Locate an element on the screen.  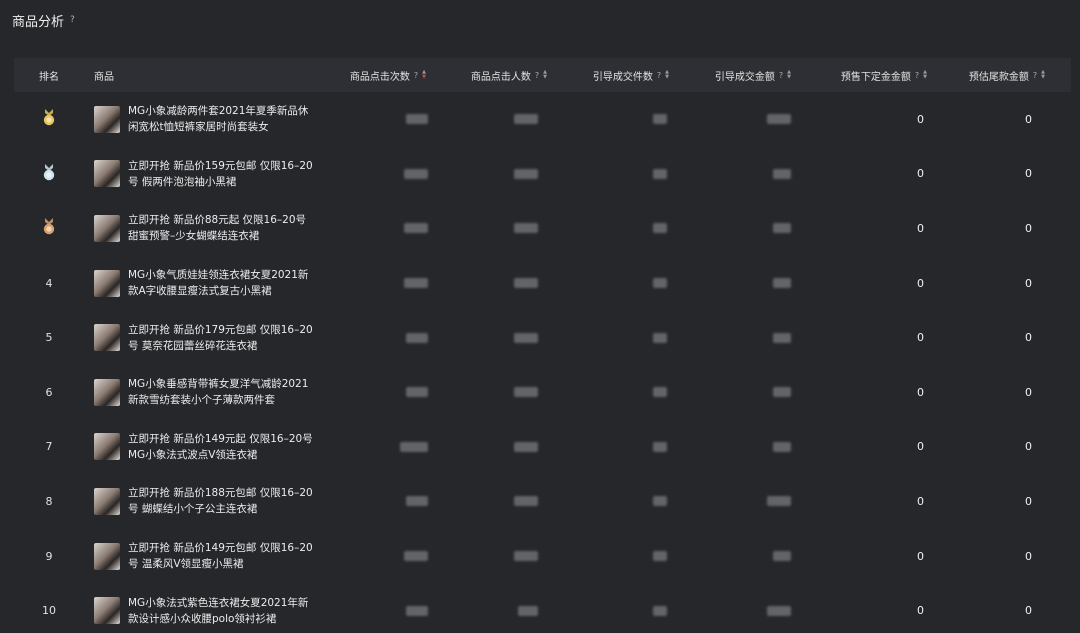
table-row: MG小象减龄两件套2021年夏季新品休闲宽松t恤短裤家居时尚套装女 0 0 is located at coordinates (542, 119).